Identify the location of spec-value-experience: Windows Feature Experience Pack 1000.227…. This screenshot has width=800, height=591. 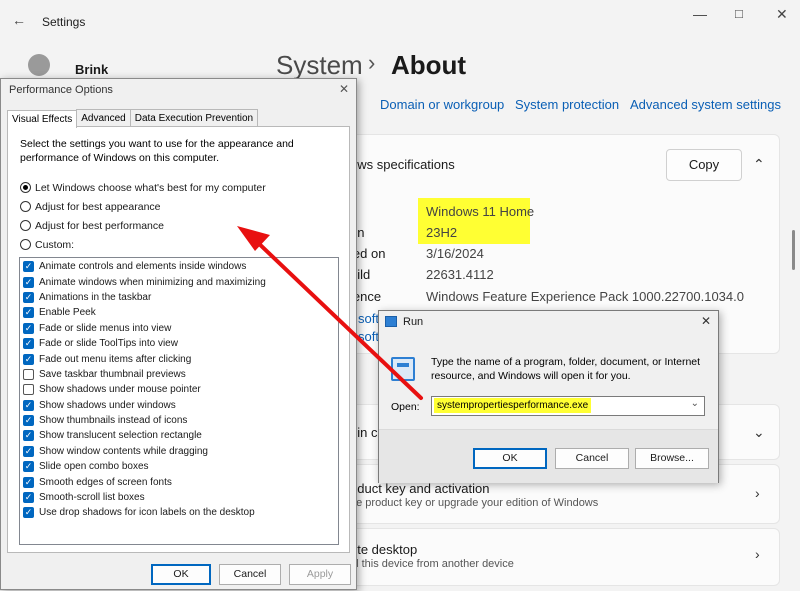
(585, 296).